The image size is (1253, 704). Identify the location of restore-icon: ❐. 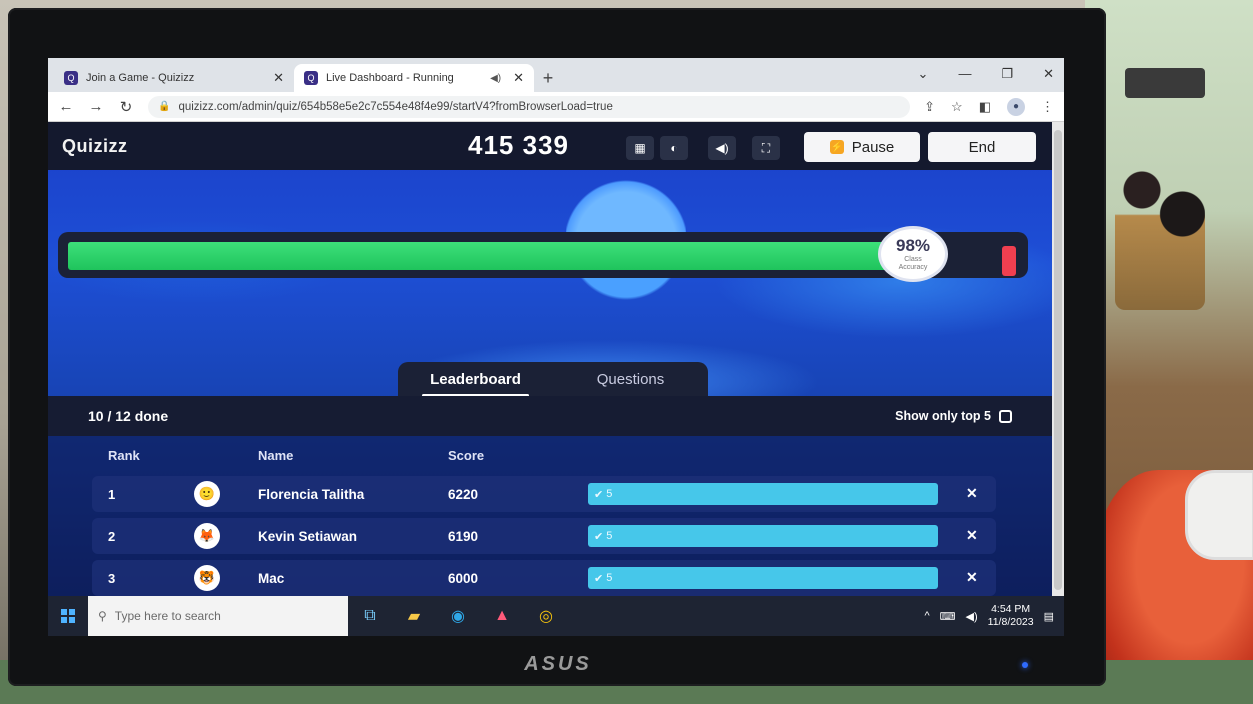
(1007, 74).